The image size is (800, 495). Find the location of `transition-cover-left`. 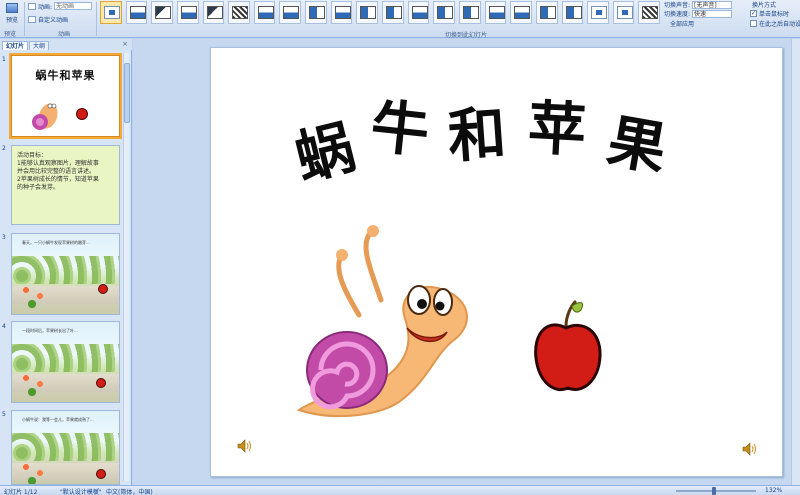

transition-cover-left is located at coordinates (546, 12).